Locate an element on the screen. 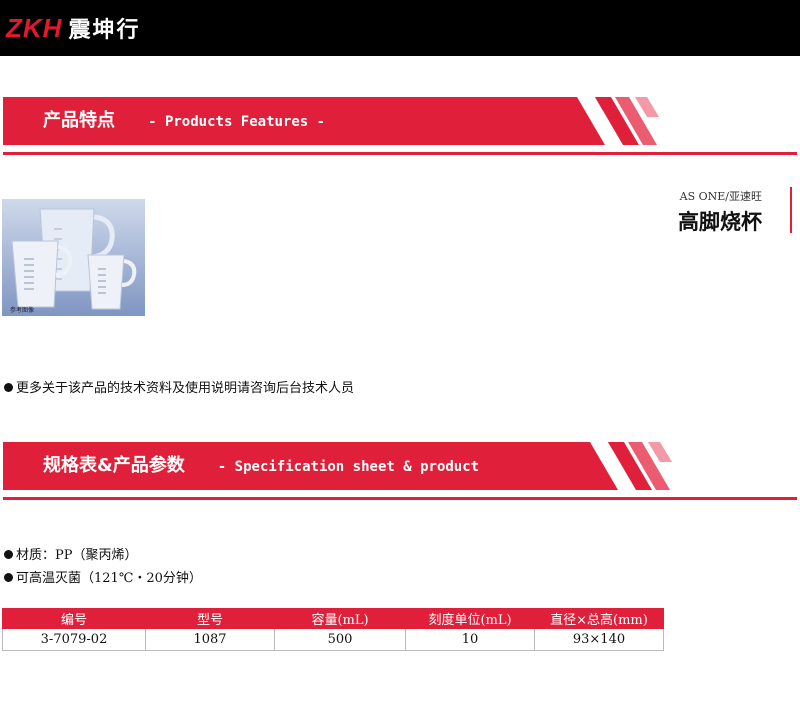 The width and height of the screenshot is (800, 726). table-header-row: 编号 型号 容量(mL) 刻度单位(mL) 直径×总高(mm) is located at coordinates (333, 618).